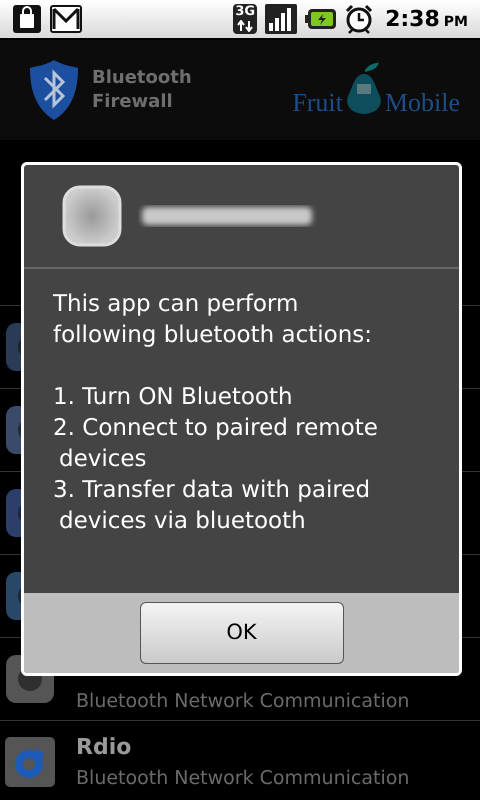 The width and height of the screenshot is (480, 800). Describe the element at coordinates (92, 216) in the screenshot. I see `app-icon` at that location.